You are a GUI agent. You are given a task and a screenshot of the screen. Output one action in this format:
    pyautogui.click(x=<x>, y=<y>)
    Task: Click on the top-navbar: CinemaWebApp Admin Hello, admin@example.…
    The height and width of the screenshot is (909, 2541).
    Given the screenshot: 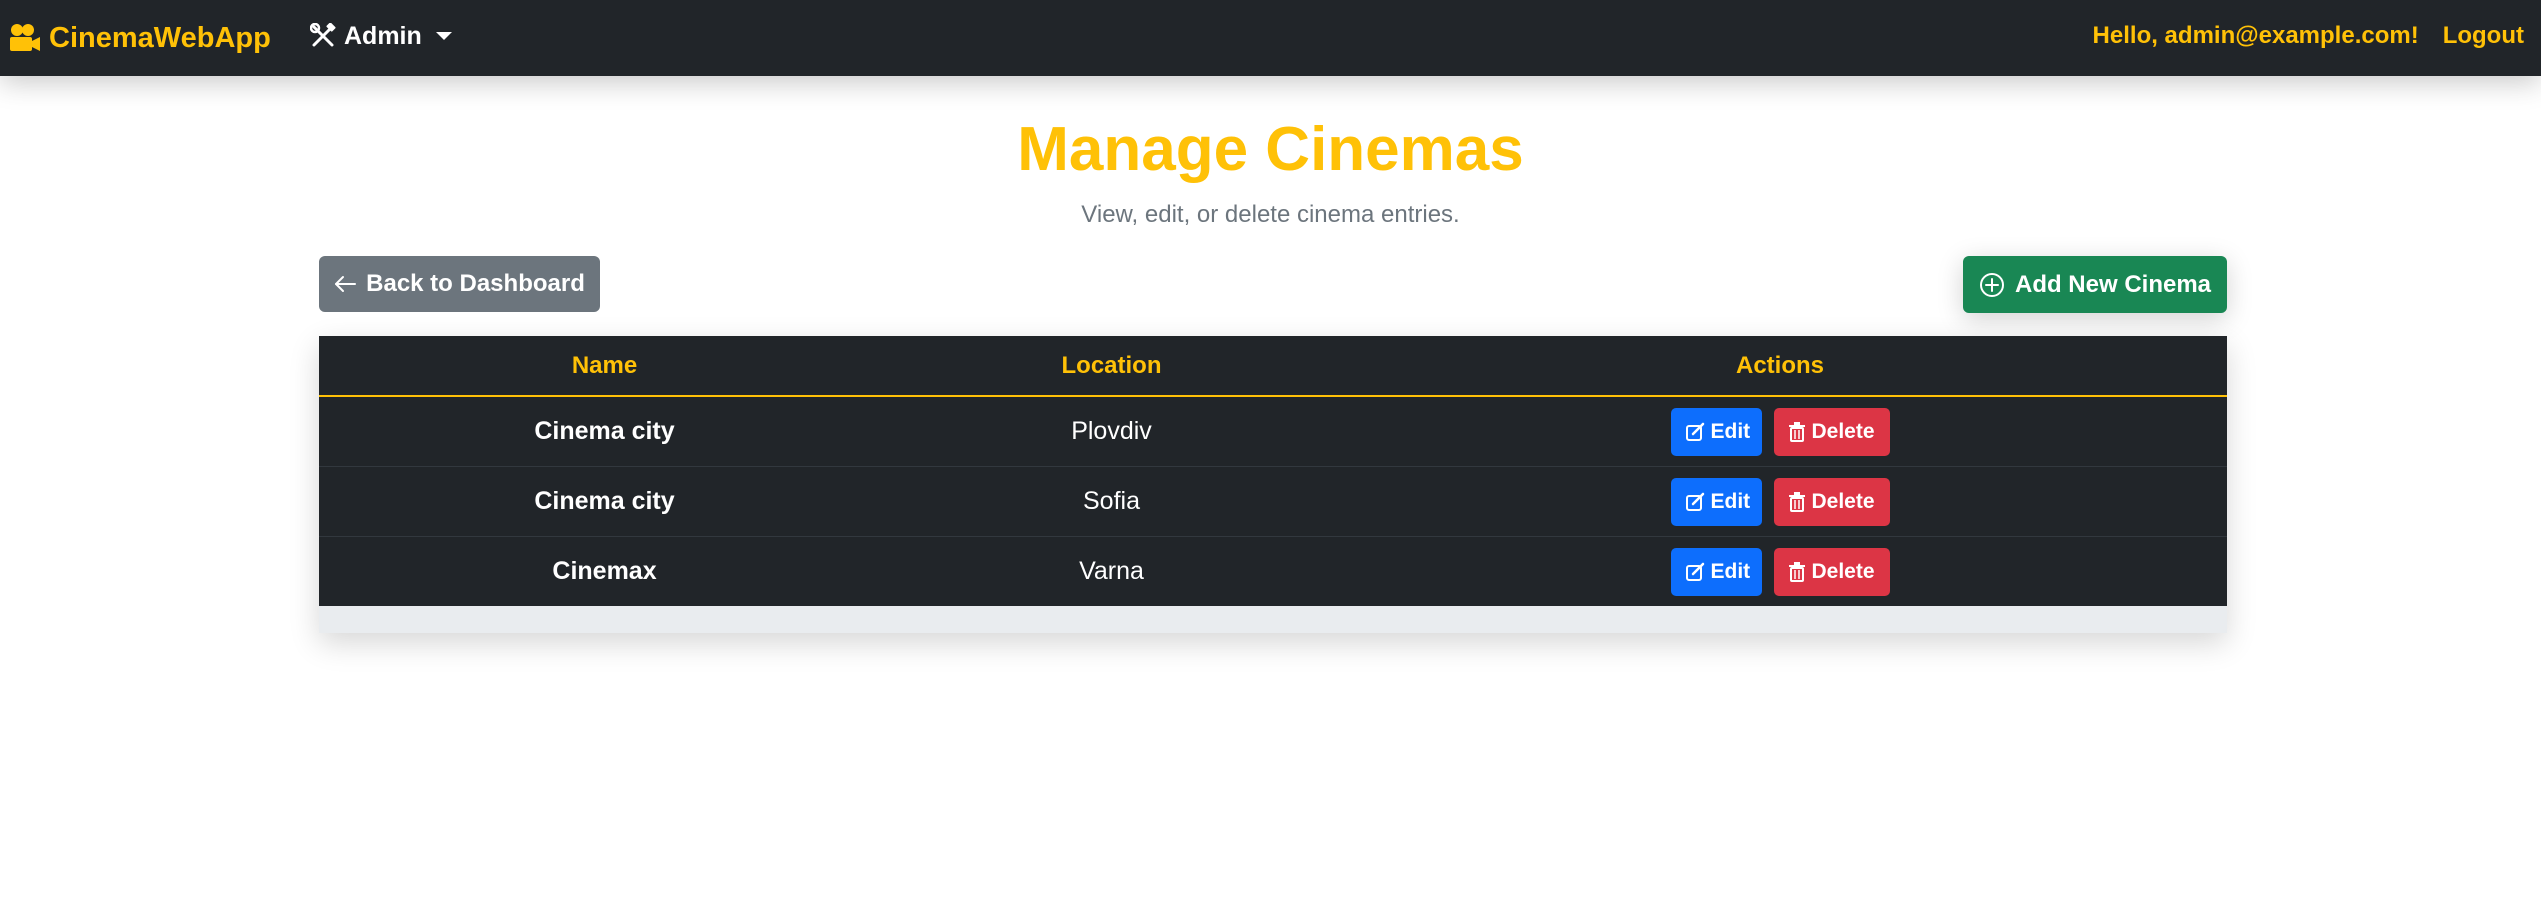 What is the action you would take?
    pyautogui.click(x=1270, y=38)
    